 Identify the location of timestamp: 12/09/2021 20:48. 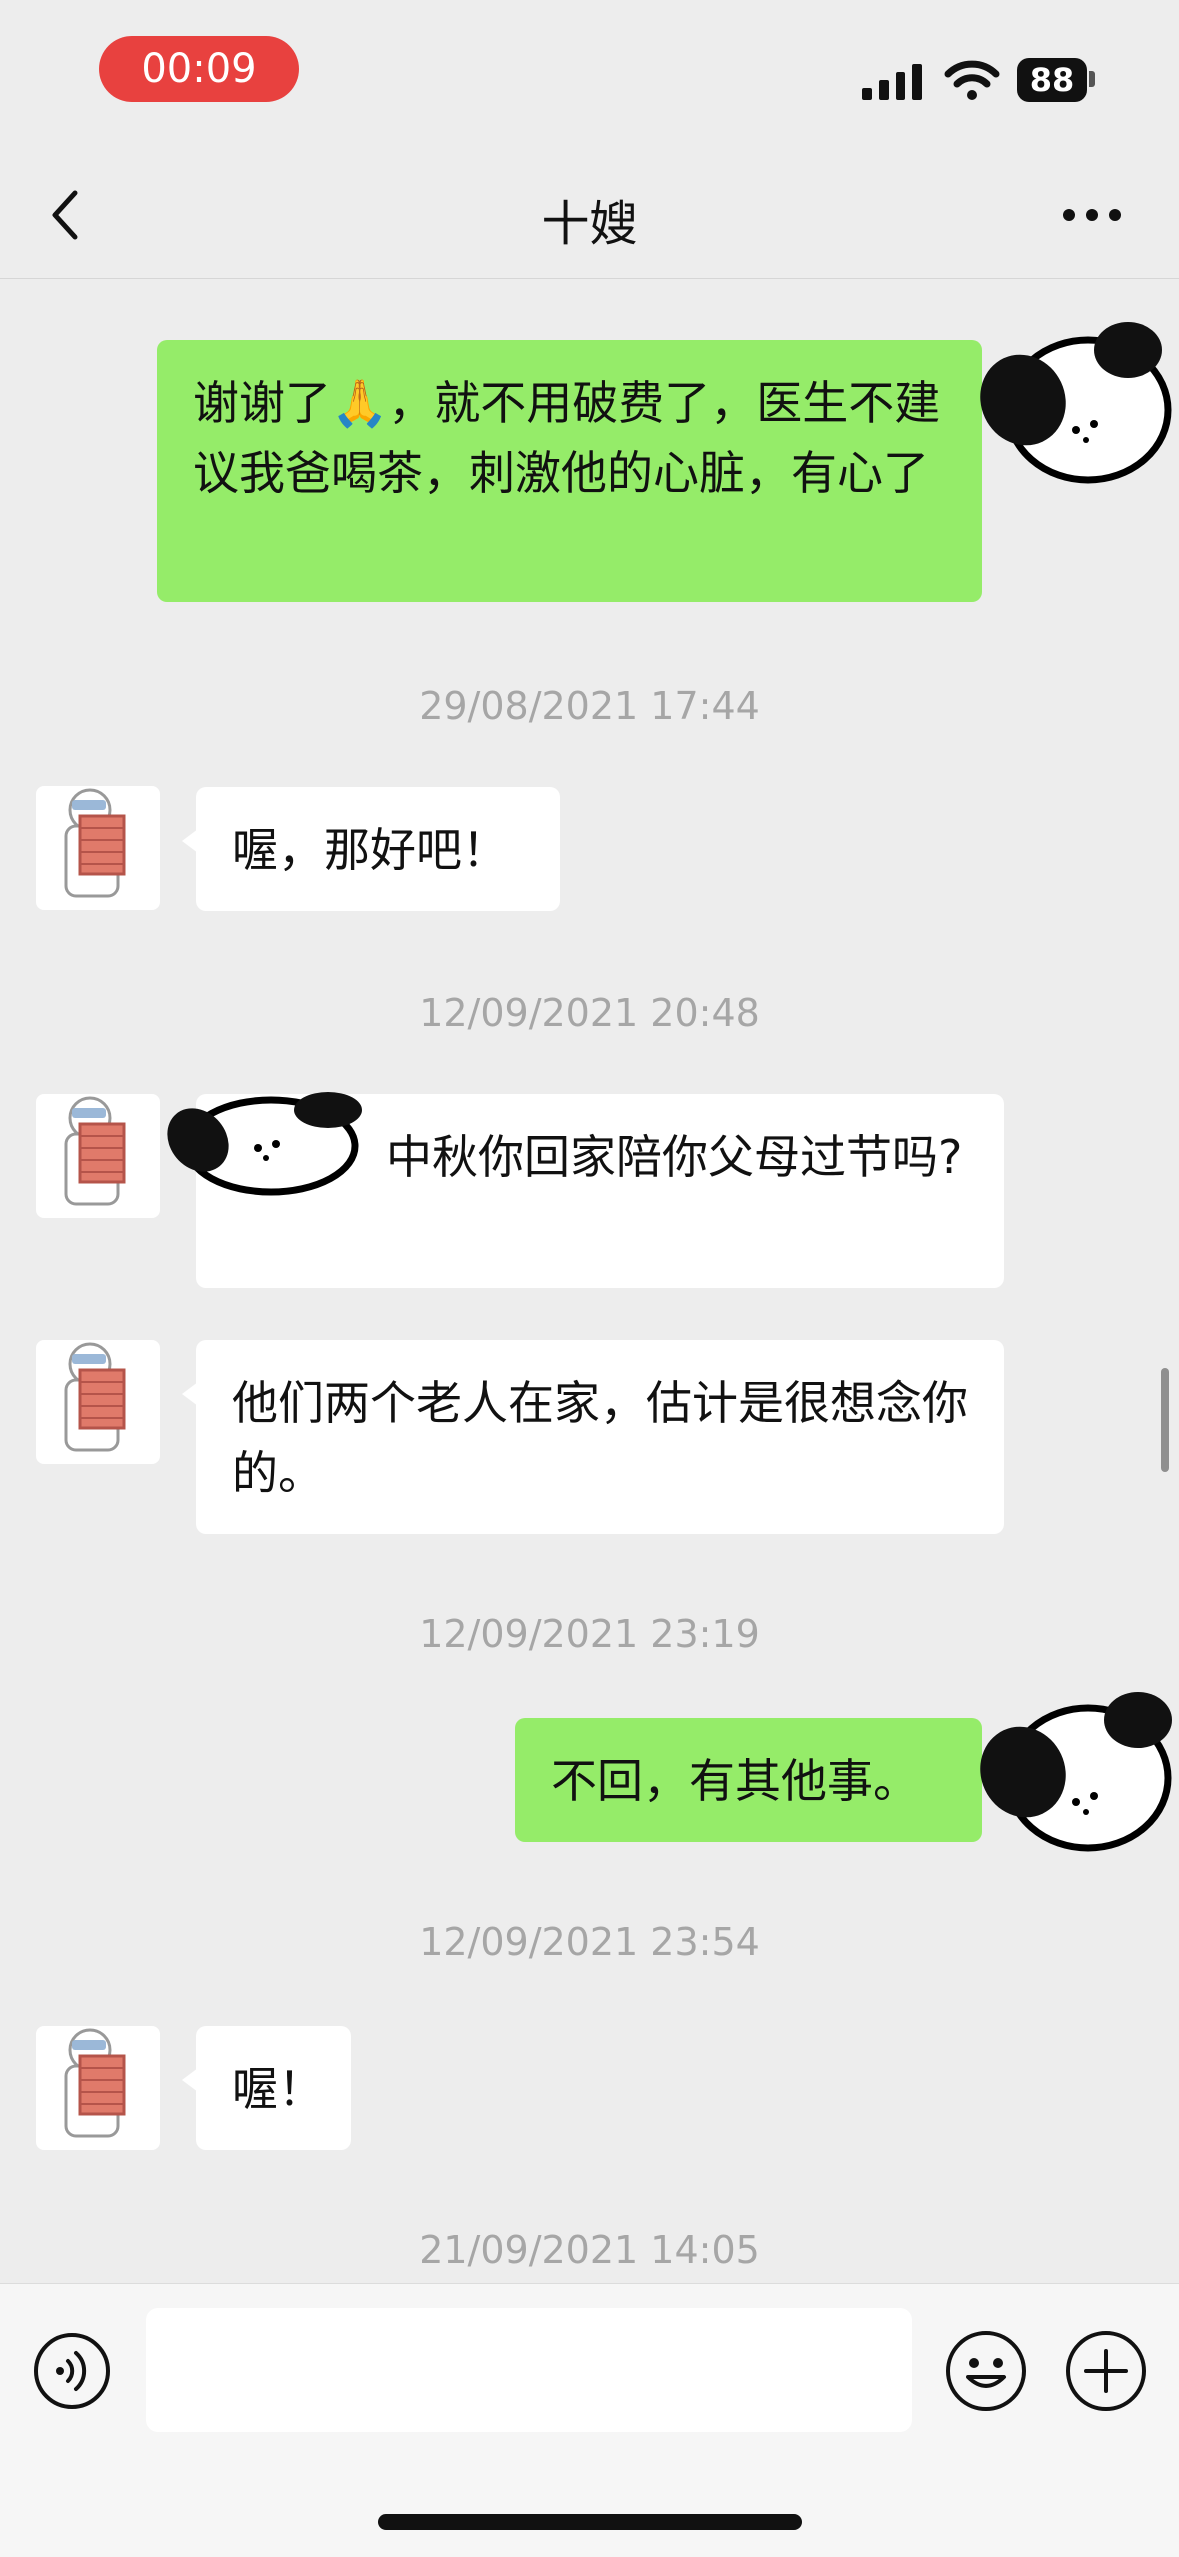
(589, 1013).